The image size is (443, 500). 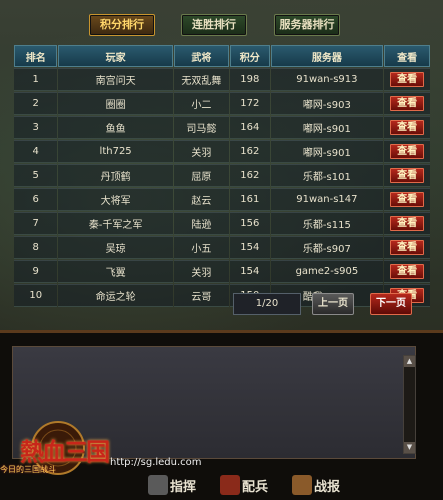 What do you see at coordinates (409, 447) in the screenshot?
I see `scroll-down-icon: ▼` at bounding box center [409, 447].